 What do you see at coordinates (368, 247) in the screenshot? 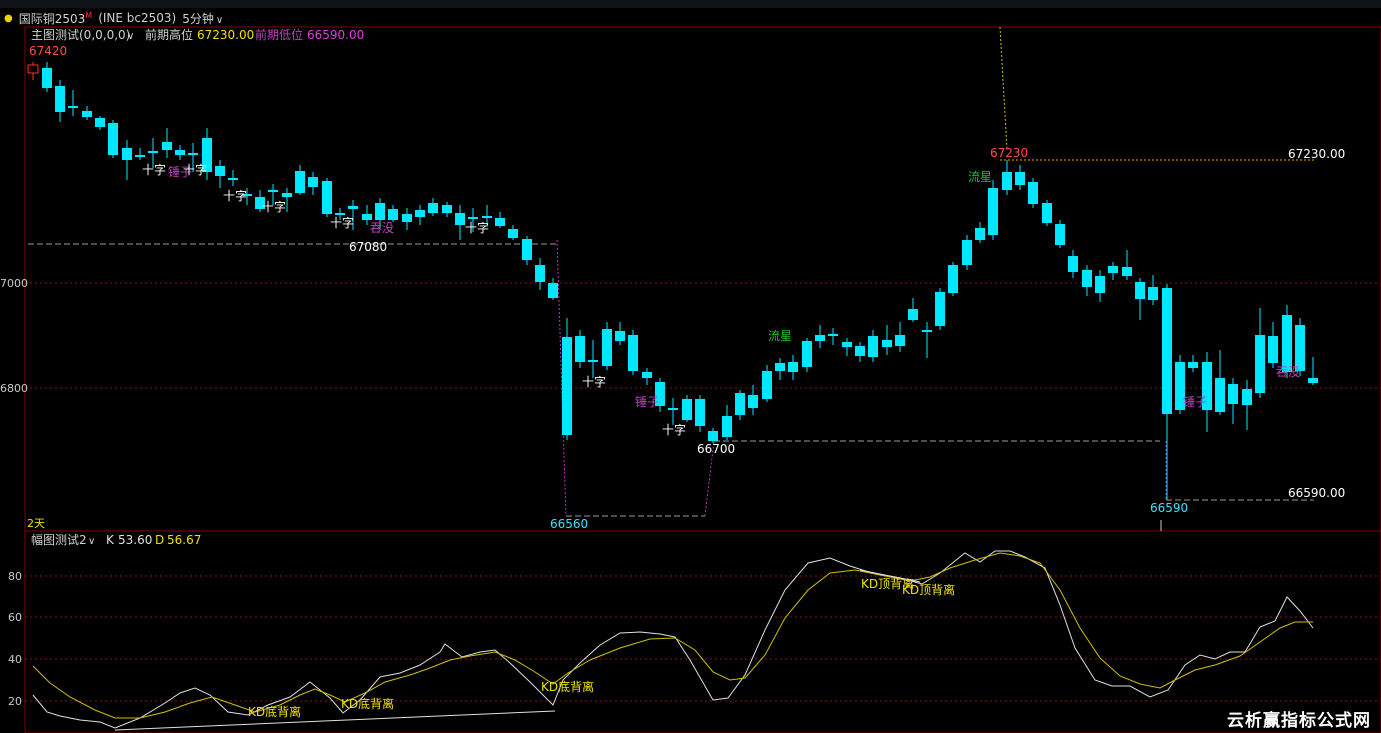
I see `price-annotation: 67080` at bounding box center [368, 247].